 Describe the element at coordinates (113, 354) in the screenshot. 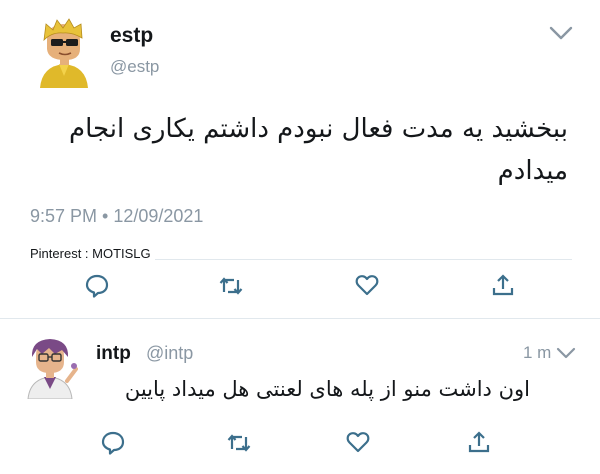

I see `display-name: intp` at that location.